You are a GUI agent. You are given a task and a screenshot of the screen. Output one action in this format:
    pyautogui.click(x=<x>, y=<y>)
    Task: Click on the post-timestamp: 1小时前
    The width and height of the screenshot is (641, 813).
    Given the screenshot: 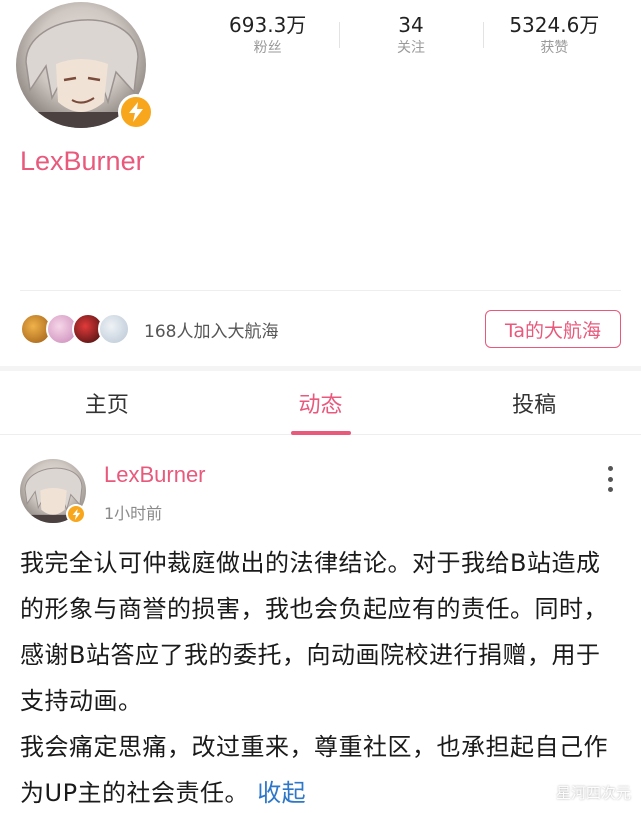 What is the action you would take?
    pyautogui.click(x=133, y=513)
    